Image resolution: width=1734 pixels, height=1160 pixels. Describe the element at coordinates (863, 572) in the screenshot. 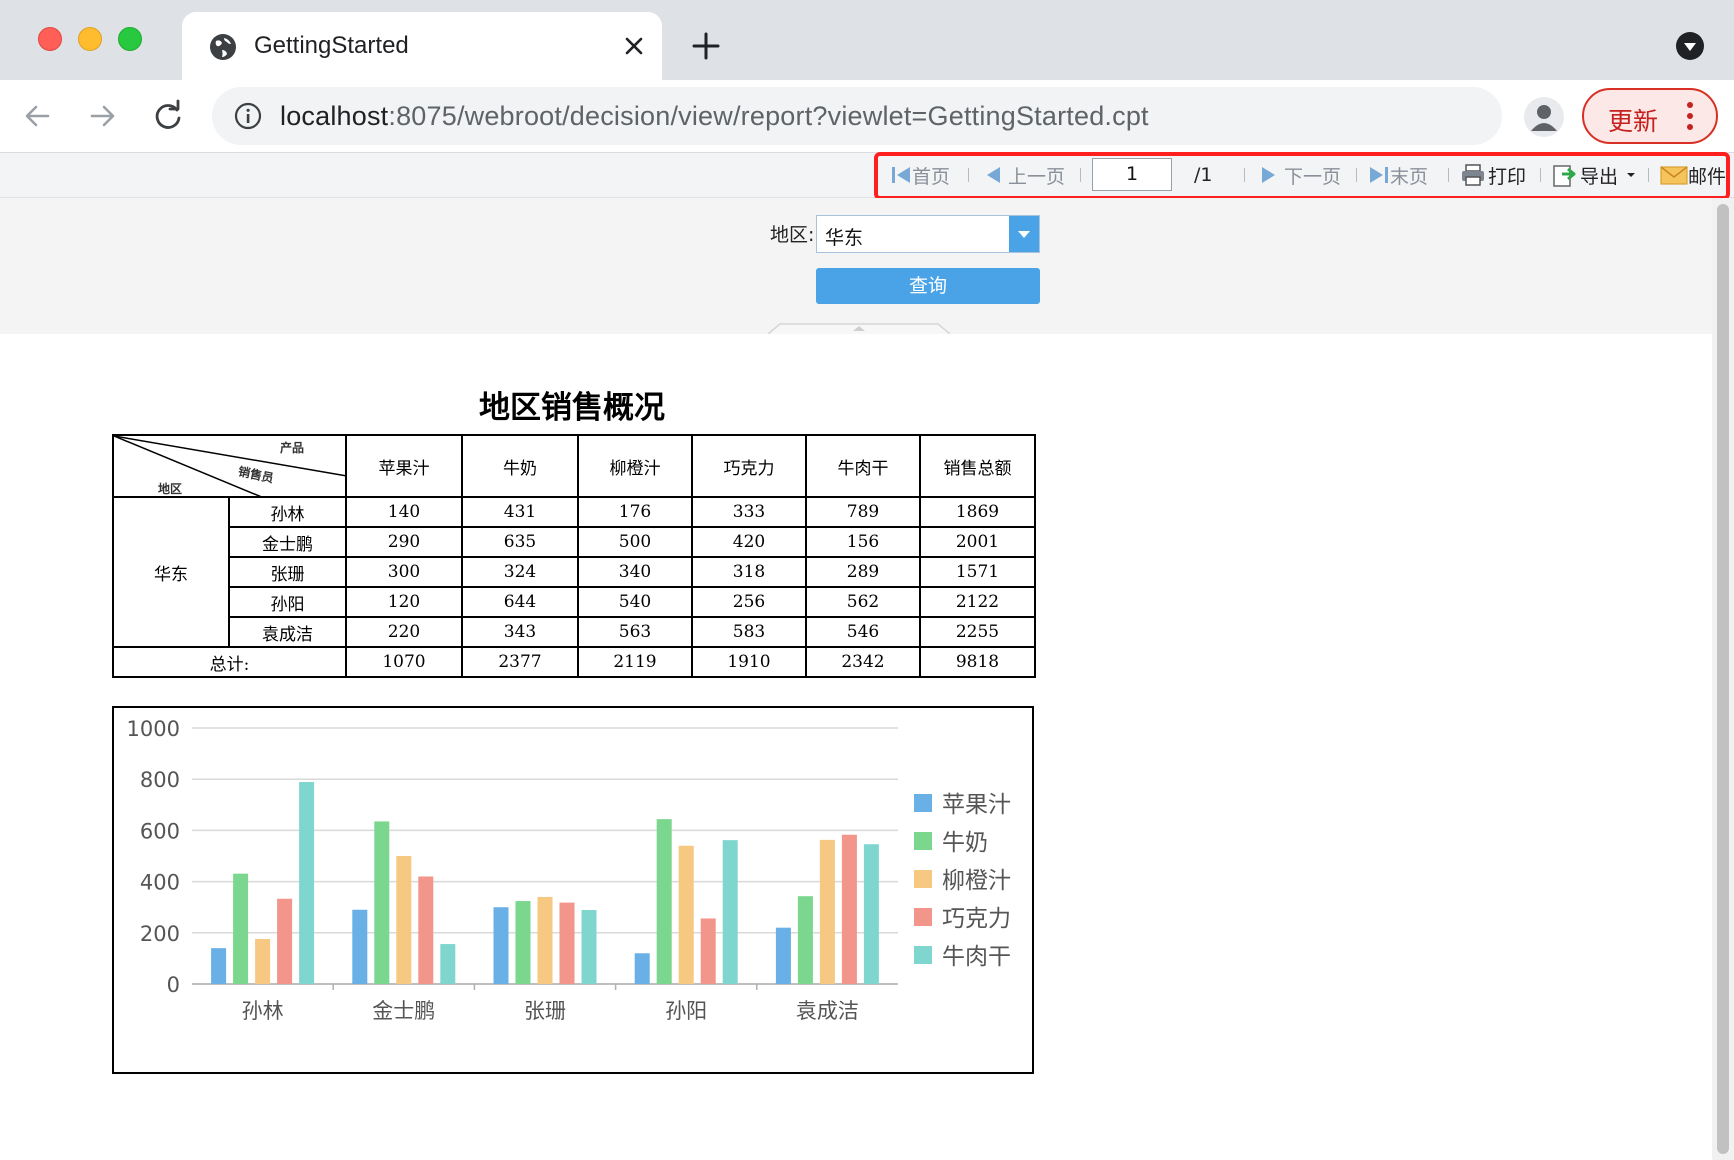

I see `value-cell: 289` at that location.